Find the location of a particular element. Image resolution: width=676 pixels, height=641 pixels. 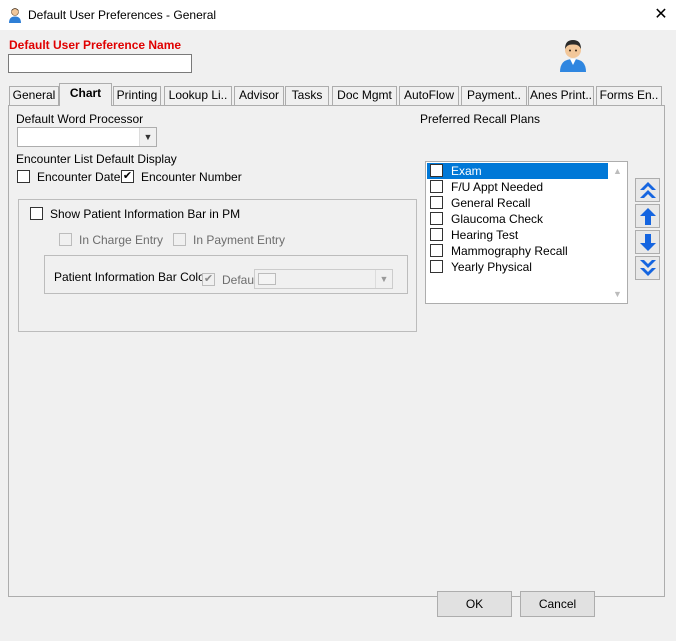

tab-lookup-lists: Lookup Li.. is located at coordinates (198, 95).